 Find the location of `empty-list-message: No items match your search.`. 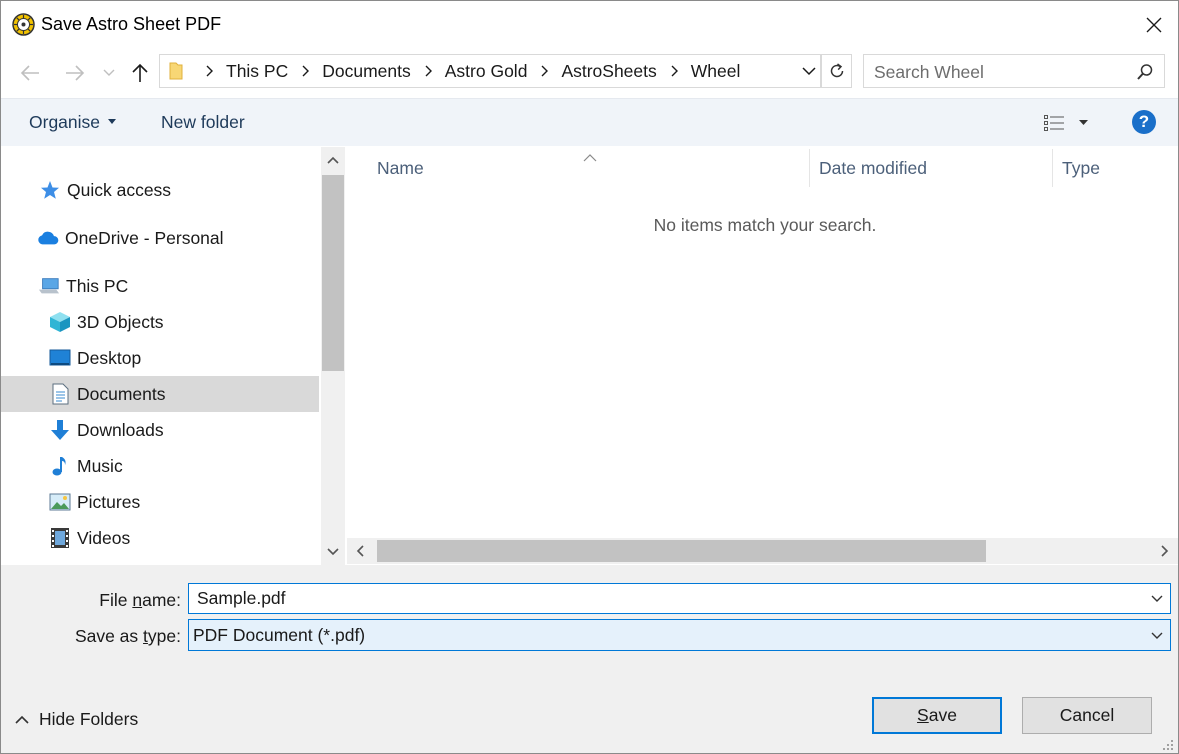

empty-list-message: No items match your search. is located at coordinates (765, 225).